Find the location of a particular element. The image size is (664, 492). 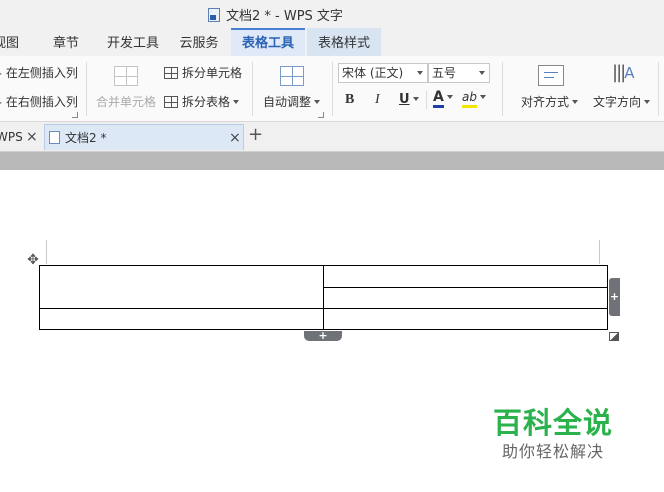

new-tab-button: + is located at coordinates (256, 135).